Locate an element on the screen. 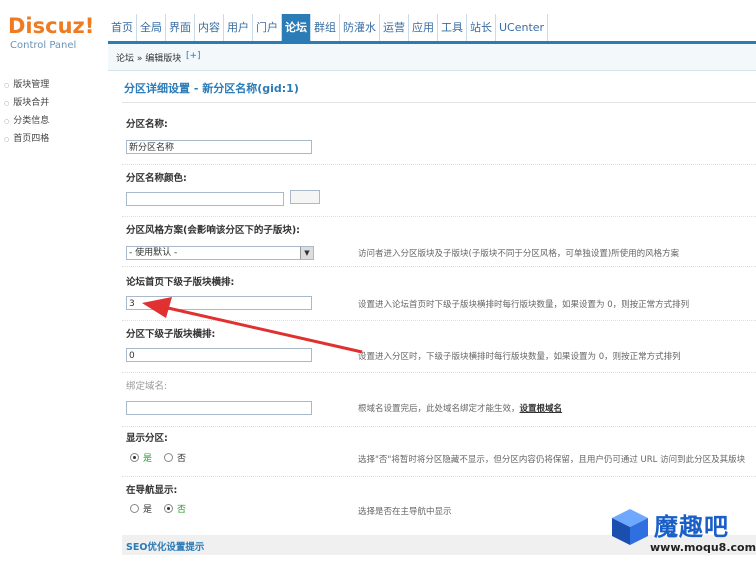 Image resolution: width=756 pixels, height=562 pixels. annotation-arrow is located at coordinates (252, 325).